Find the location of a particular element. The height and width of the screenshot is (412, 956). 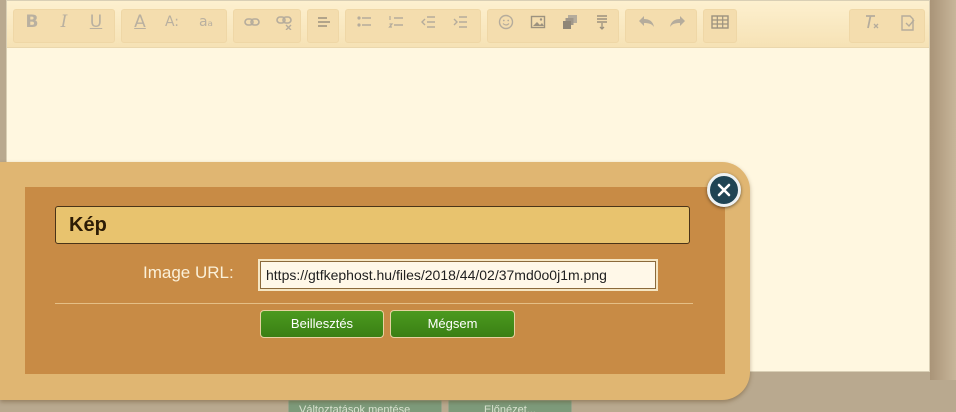

link-icon is located at coordinates (252, 22).